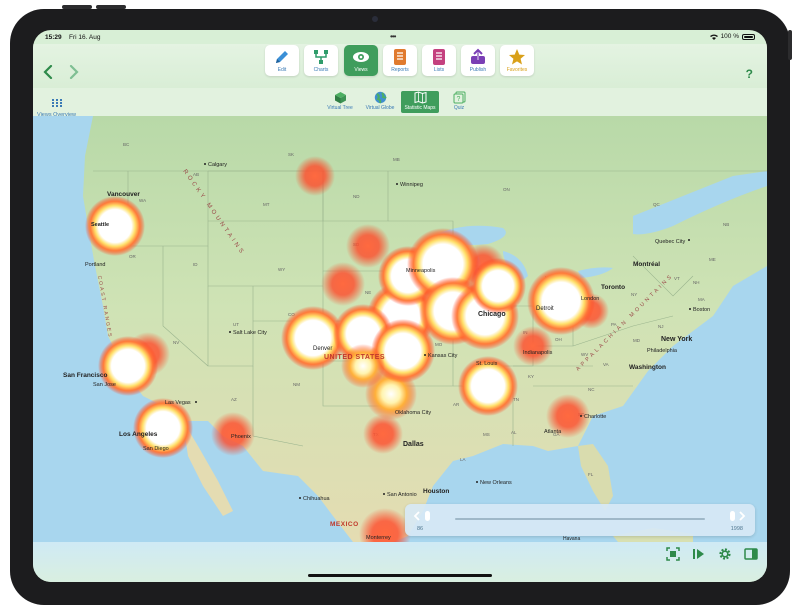  Describe the element at coordinates (396, 159) in the screenshot. I see `state-code: MB` at that location.